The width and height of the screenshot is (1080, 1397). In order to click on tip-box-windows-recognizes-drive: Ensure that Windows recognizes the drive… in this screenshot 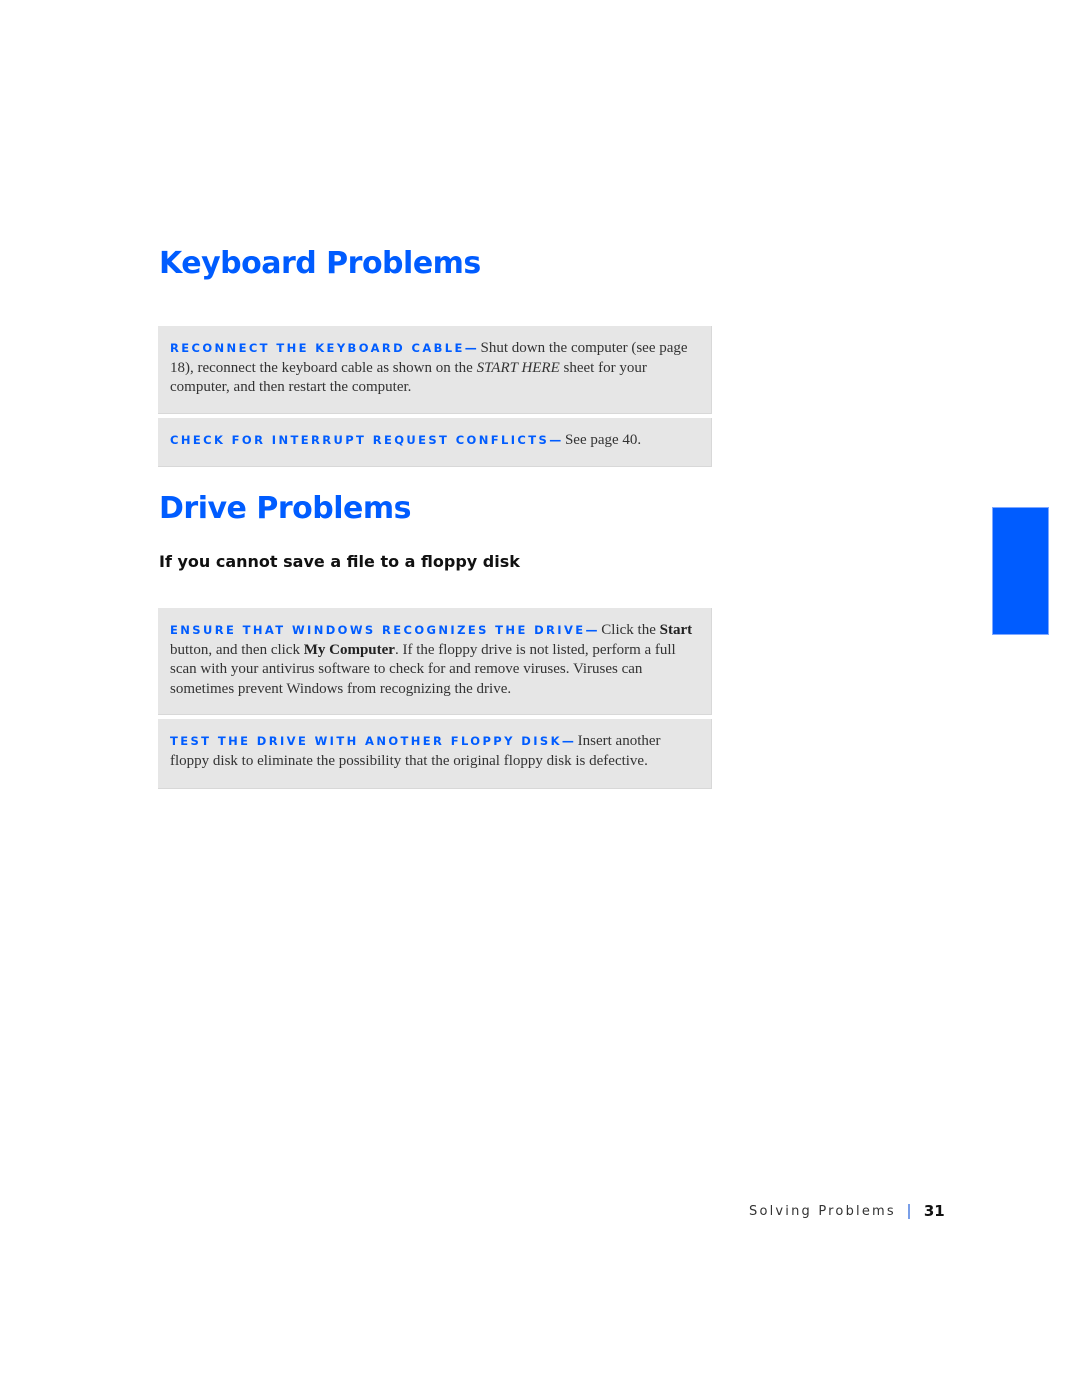, I will do `click(435, 661)`.